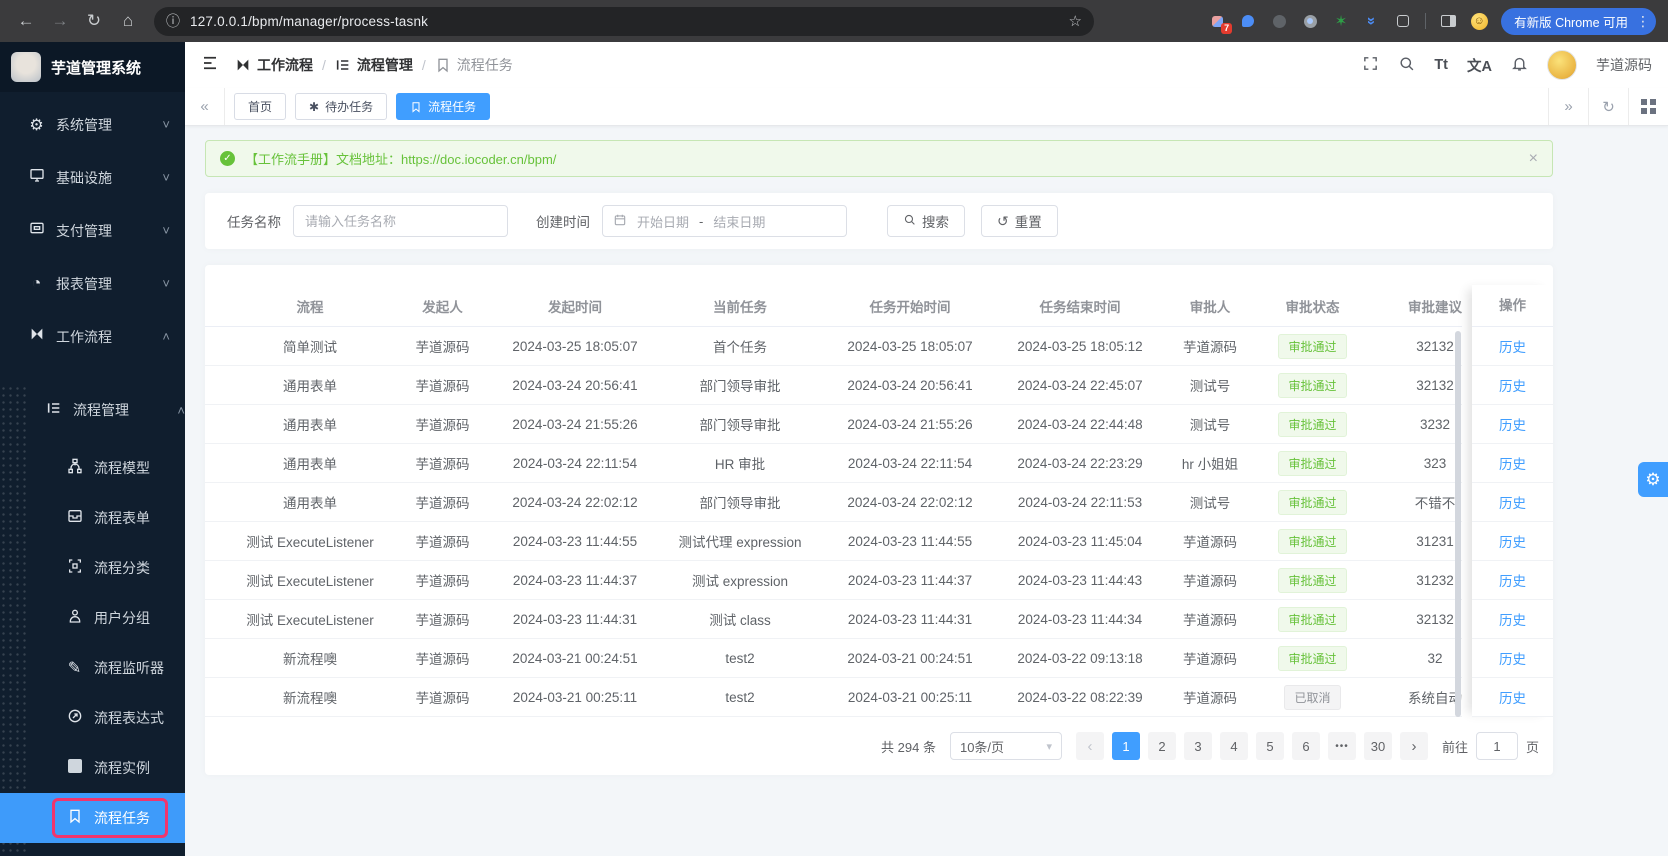 The image size is (1668, 856). I want to click on chrome-update-button: 有新版 Chrome 可用 ⋮, so click(1578, 21).